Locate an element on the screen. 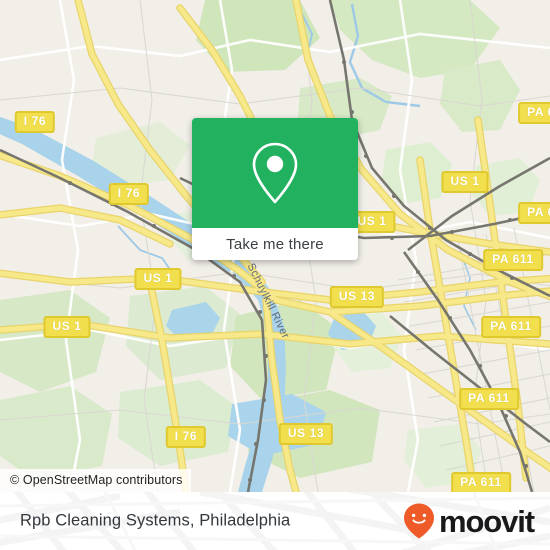 This screenshot has width=550, height=550. osm-attribution-text: © OpenStreetMap contributors is located at coordinates (96, 480).